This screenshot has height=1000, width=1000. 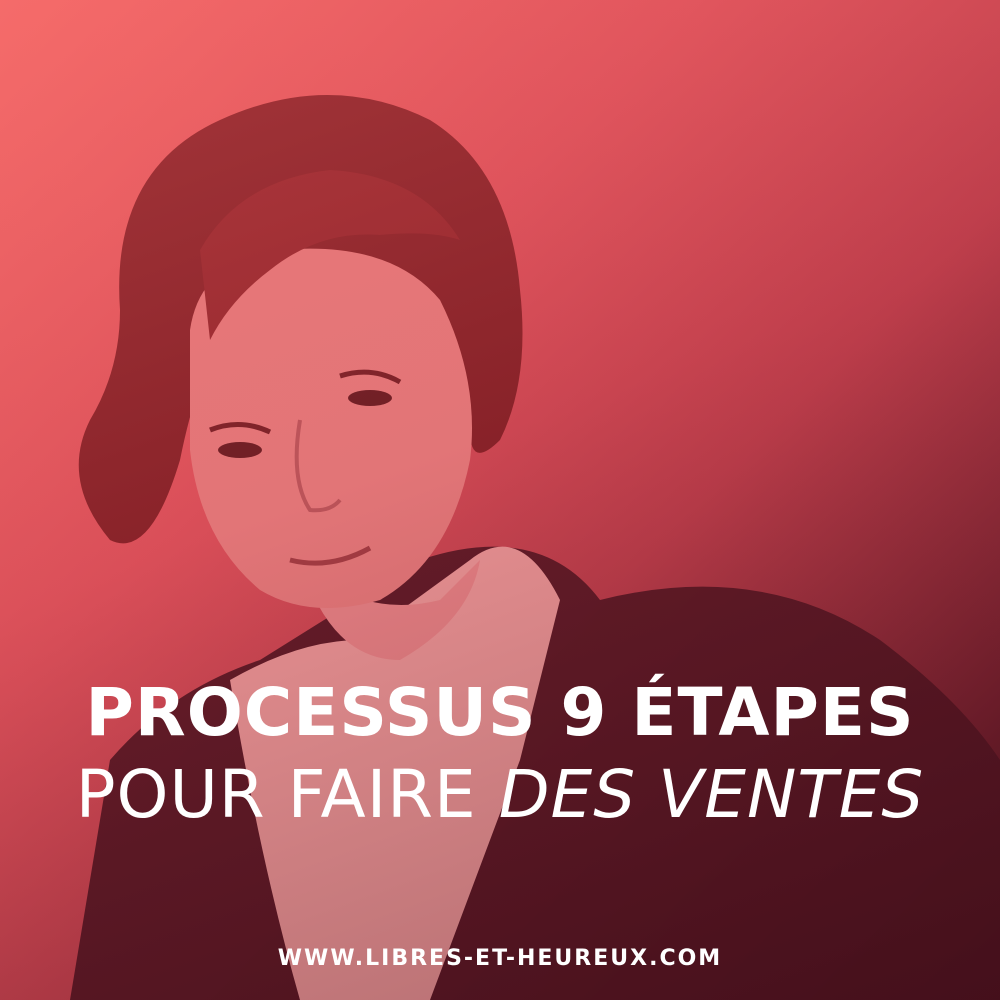 What do you see at coordinates (500, 958) in the screenshot?
I see `website-url: WWW.LIBRES-ET-HEUREUX.COM` at bounding box center [500, 958].